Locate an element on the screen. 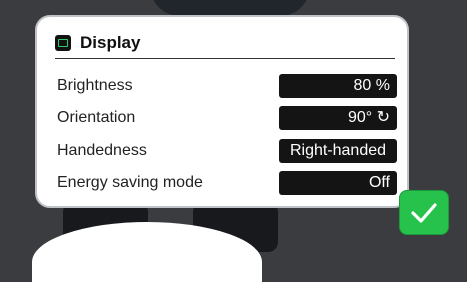  dialog-title: Display is located at coordinates (110, 42).